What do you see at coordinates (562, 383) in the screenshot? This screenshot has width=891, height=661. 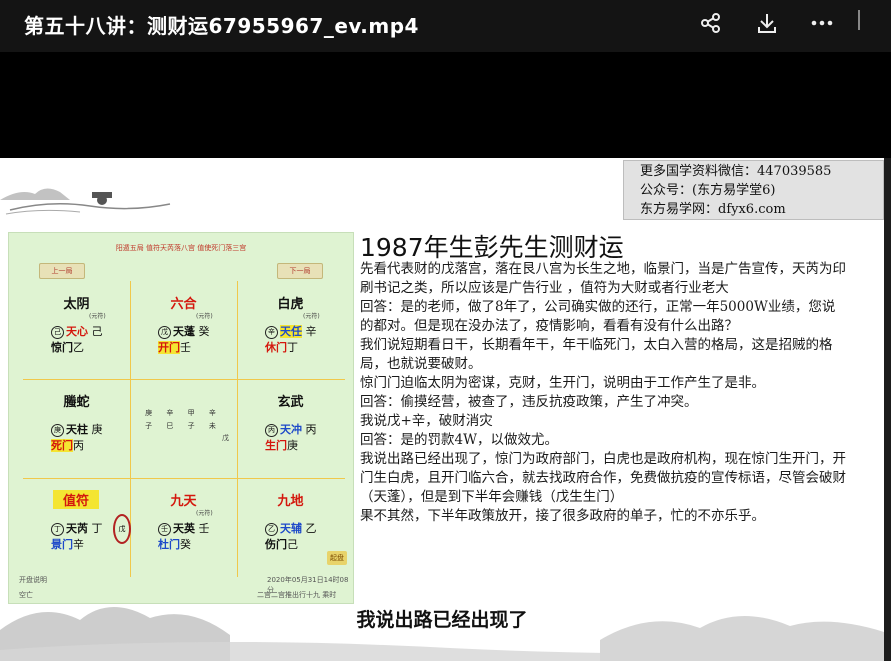 I see `article-paragraph: 惊门门迫临太阴为密谋，克财，生开门，说明由于工作产生了是非。` at bounding box center [562, 383].